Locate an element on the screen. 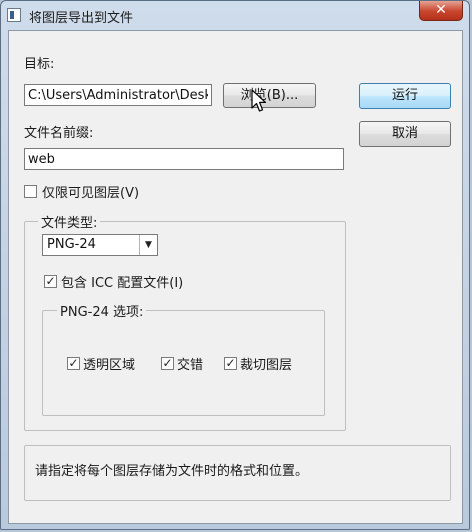  transparency-label: 透明区域 is located at coordinates (109, 365).